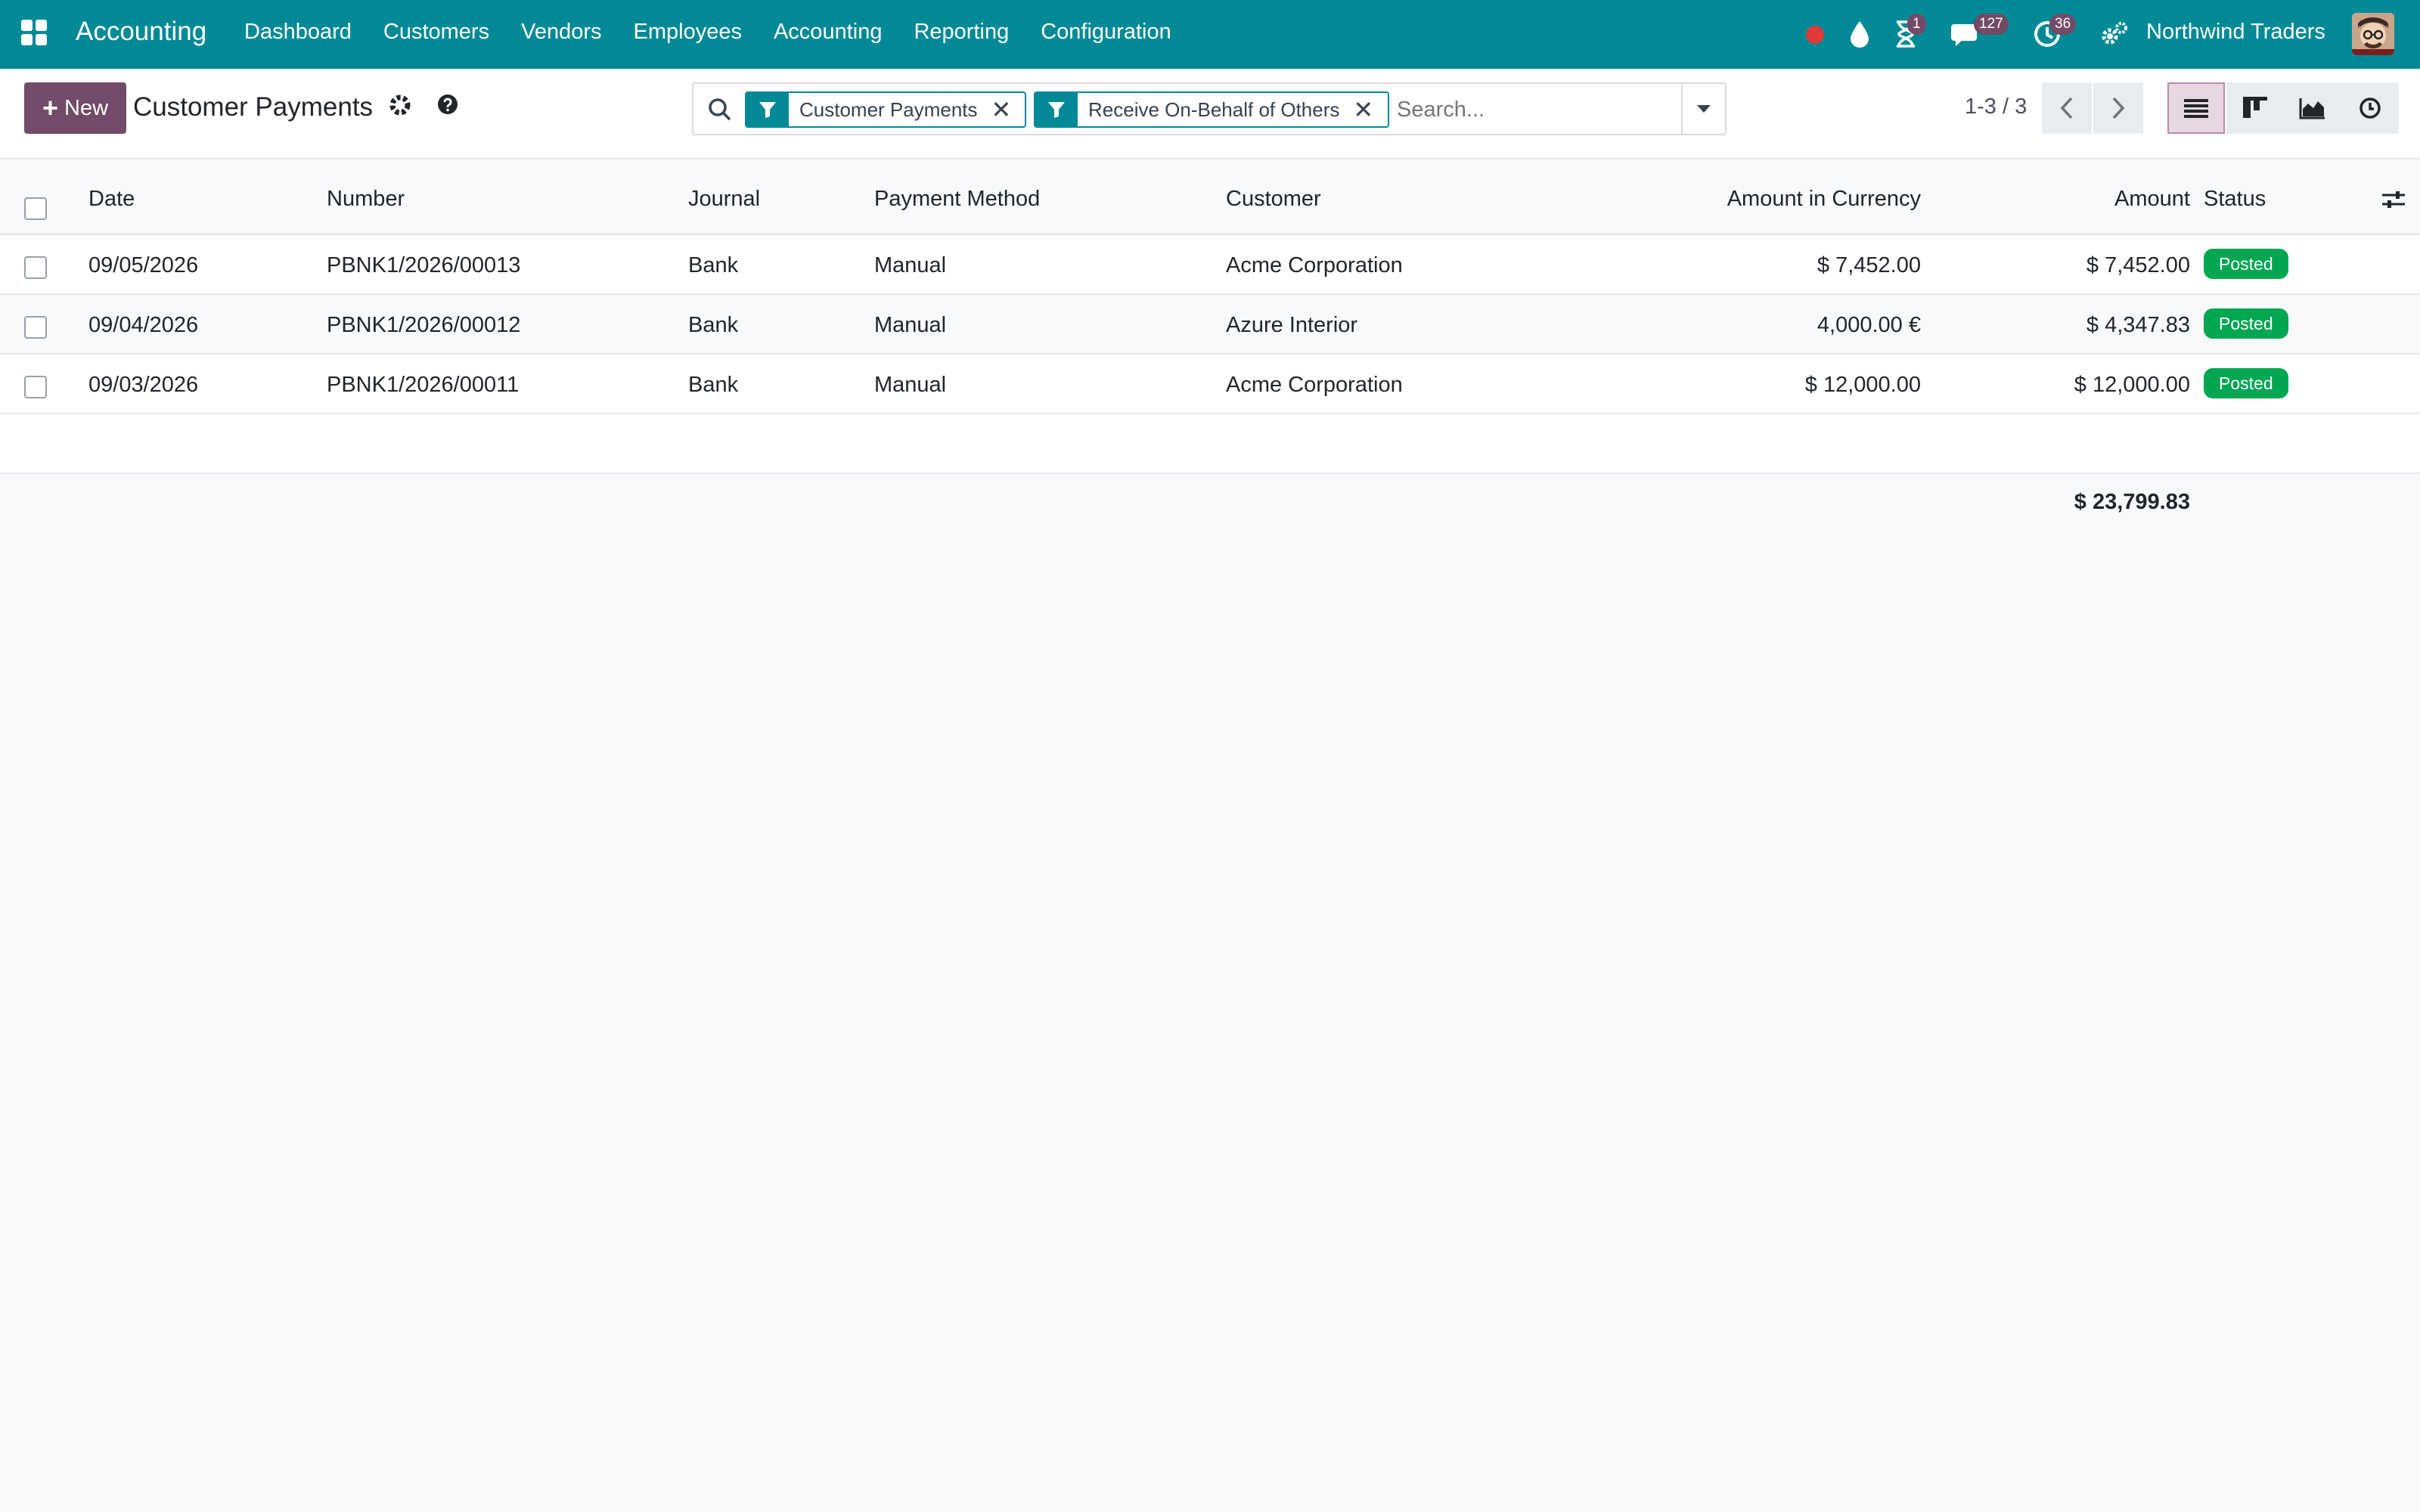 The width and height of the screenshot is (2420, 1512). Describe the element at coordinates (1106, 32) in the screenshot. I see `menu-item-configuration: Configuration` at that location.